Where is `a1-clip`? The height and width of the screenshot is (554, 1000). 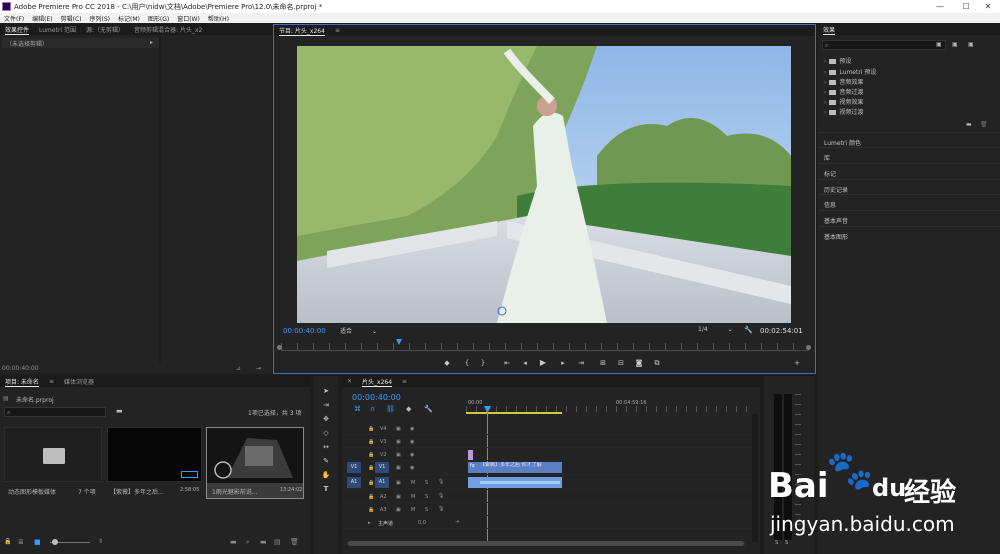 a1-clip is located at coordinates (515, 482).